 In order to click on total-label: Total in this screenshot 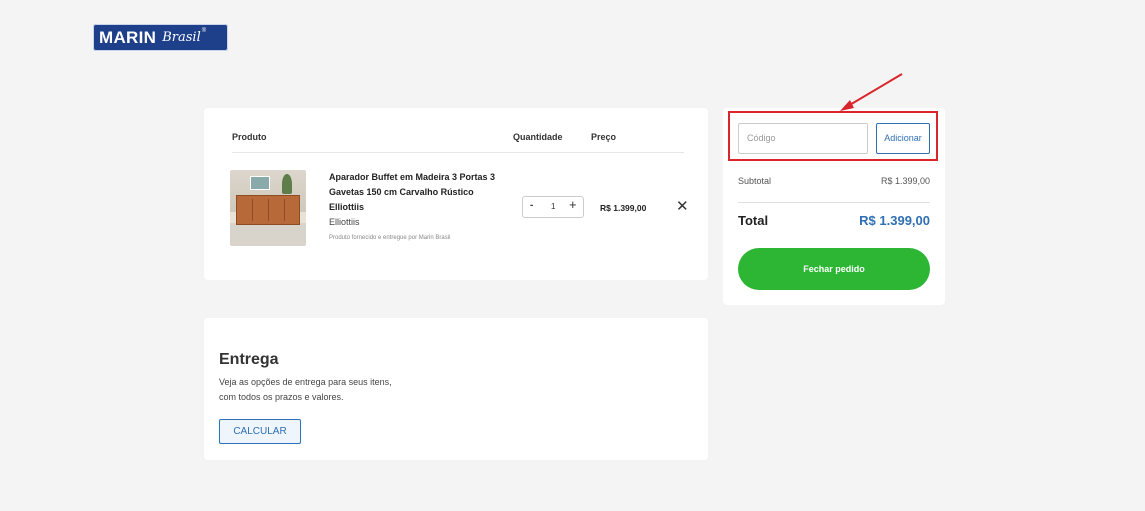, I will do `click(753, 220)`.